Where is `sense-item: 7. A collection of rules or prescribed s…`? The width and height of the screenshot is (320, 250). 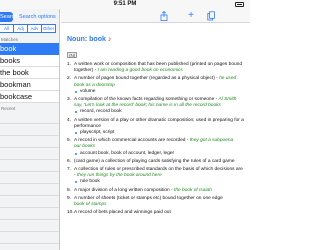 sense-item: 7. A collection of rules or prescribed s… is located at coordinates (158, 176).